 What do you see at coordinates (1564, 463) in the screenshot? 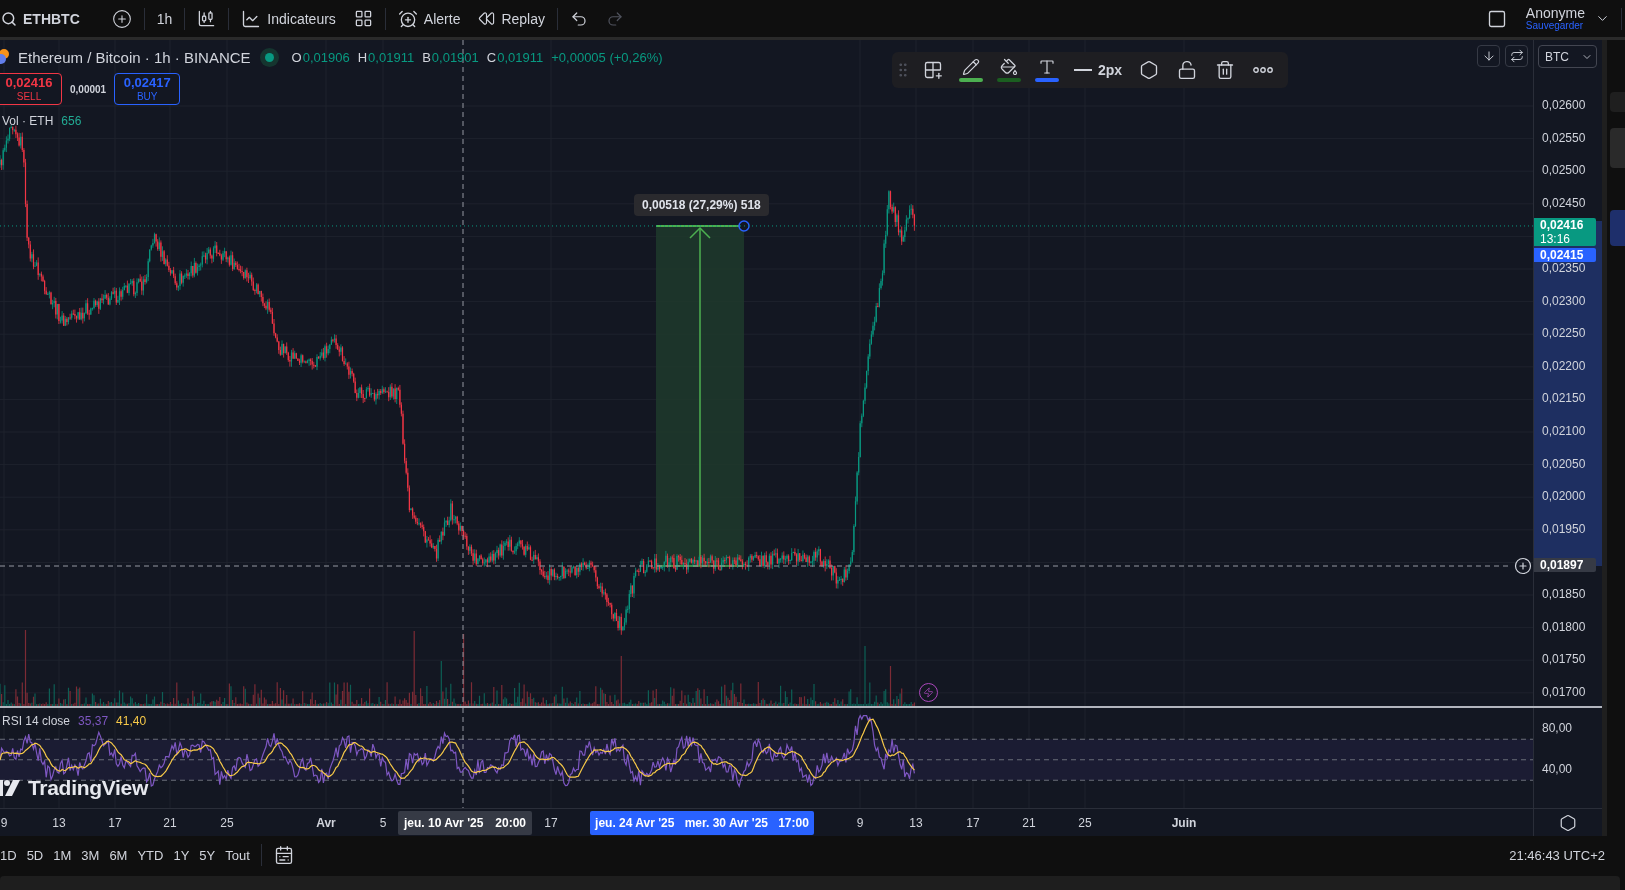
I see `price-label: 0,02050` at bounding box center [1564, 463].